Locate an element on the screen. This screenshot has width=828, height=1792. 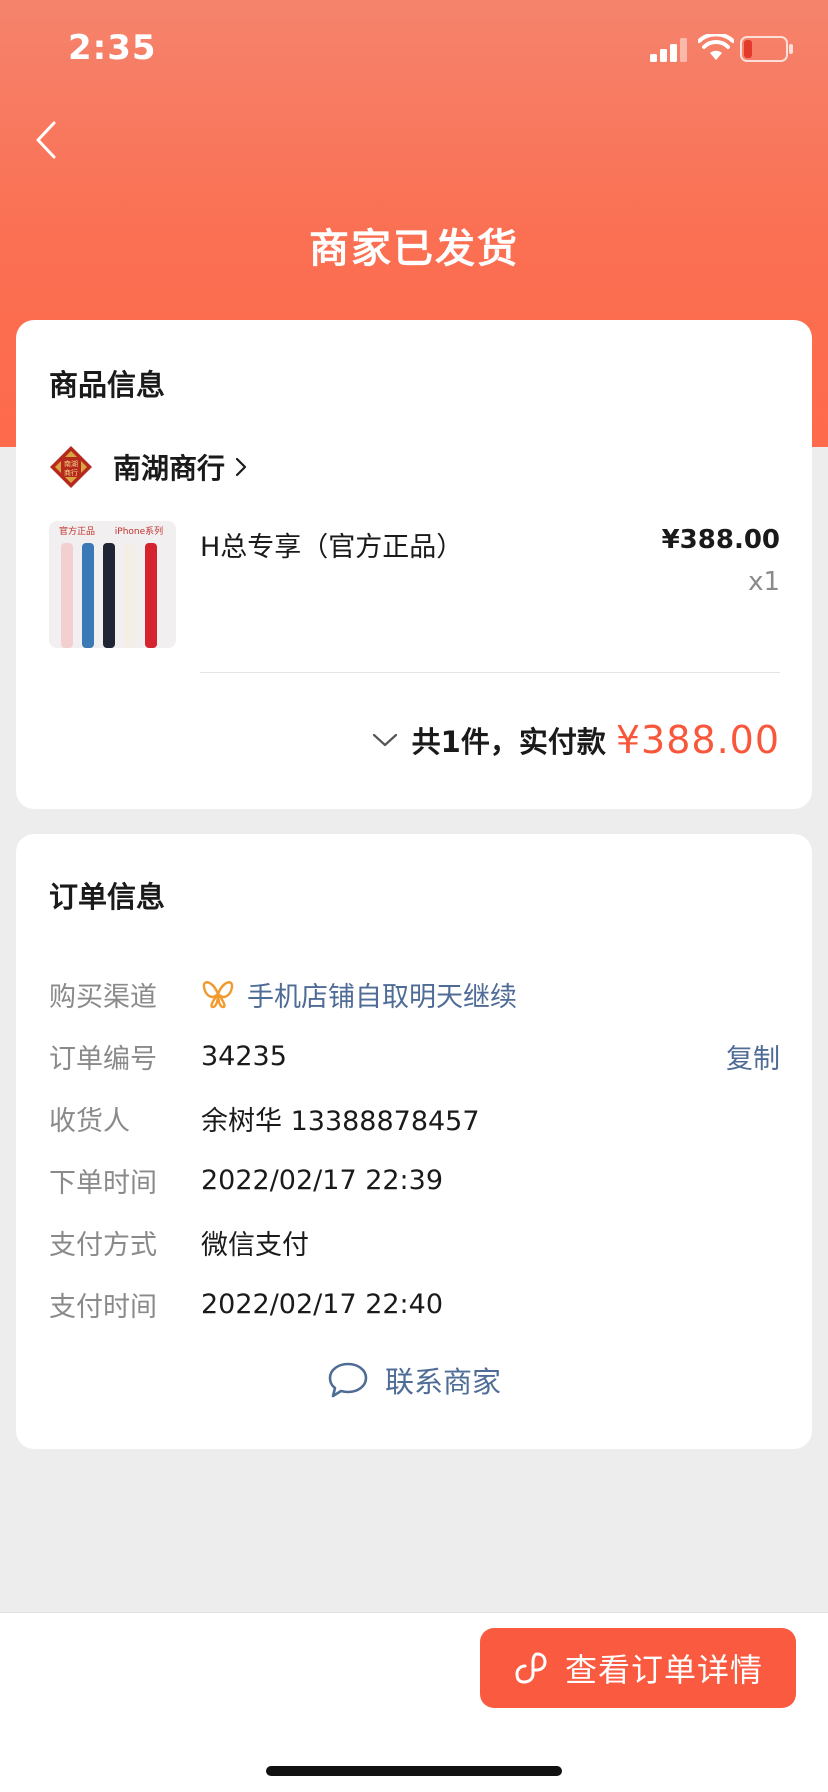
image-label-official: 官方正品 is located at coordinates (77, 531).